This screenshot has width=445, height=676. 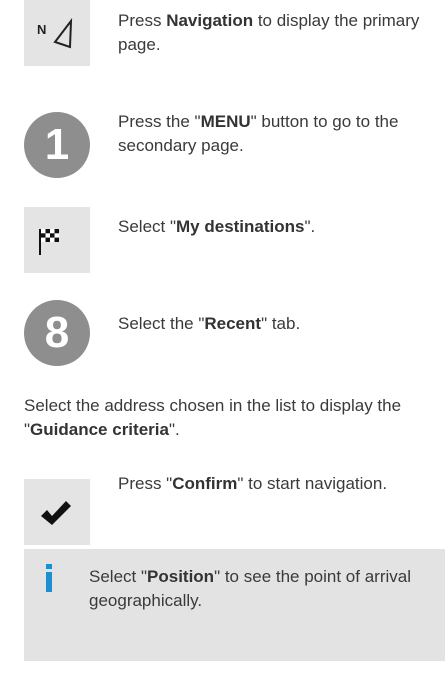 What do you see at coordinates (253, 483) in the screenshot?
I see `step-confirm-text: Press "Confirm" to start navigation.` at bounding box center [253, 483].